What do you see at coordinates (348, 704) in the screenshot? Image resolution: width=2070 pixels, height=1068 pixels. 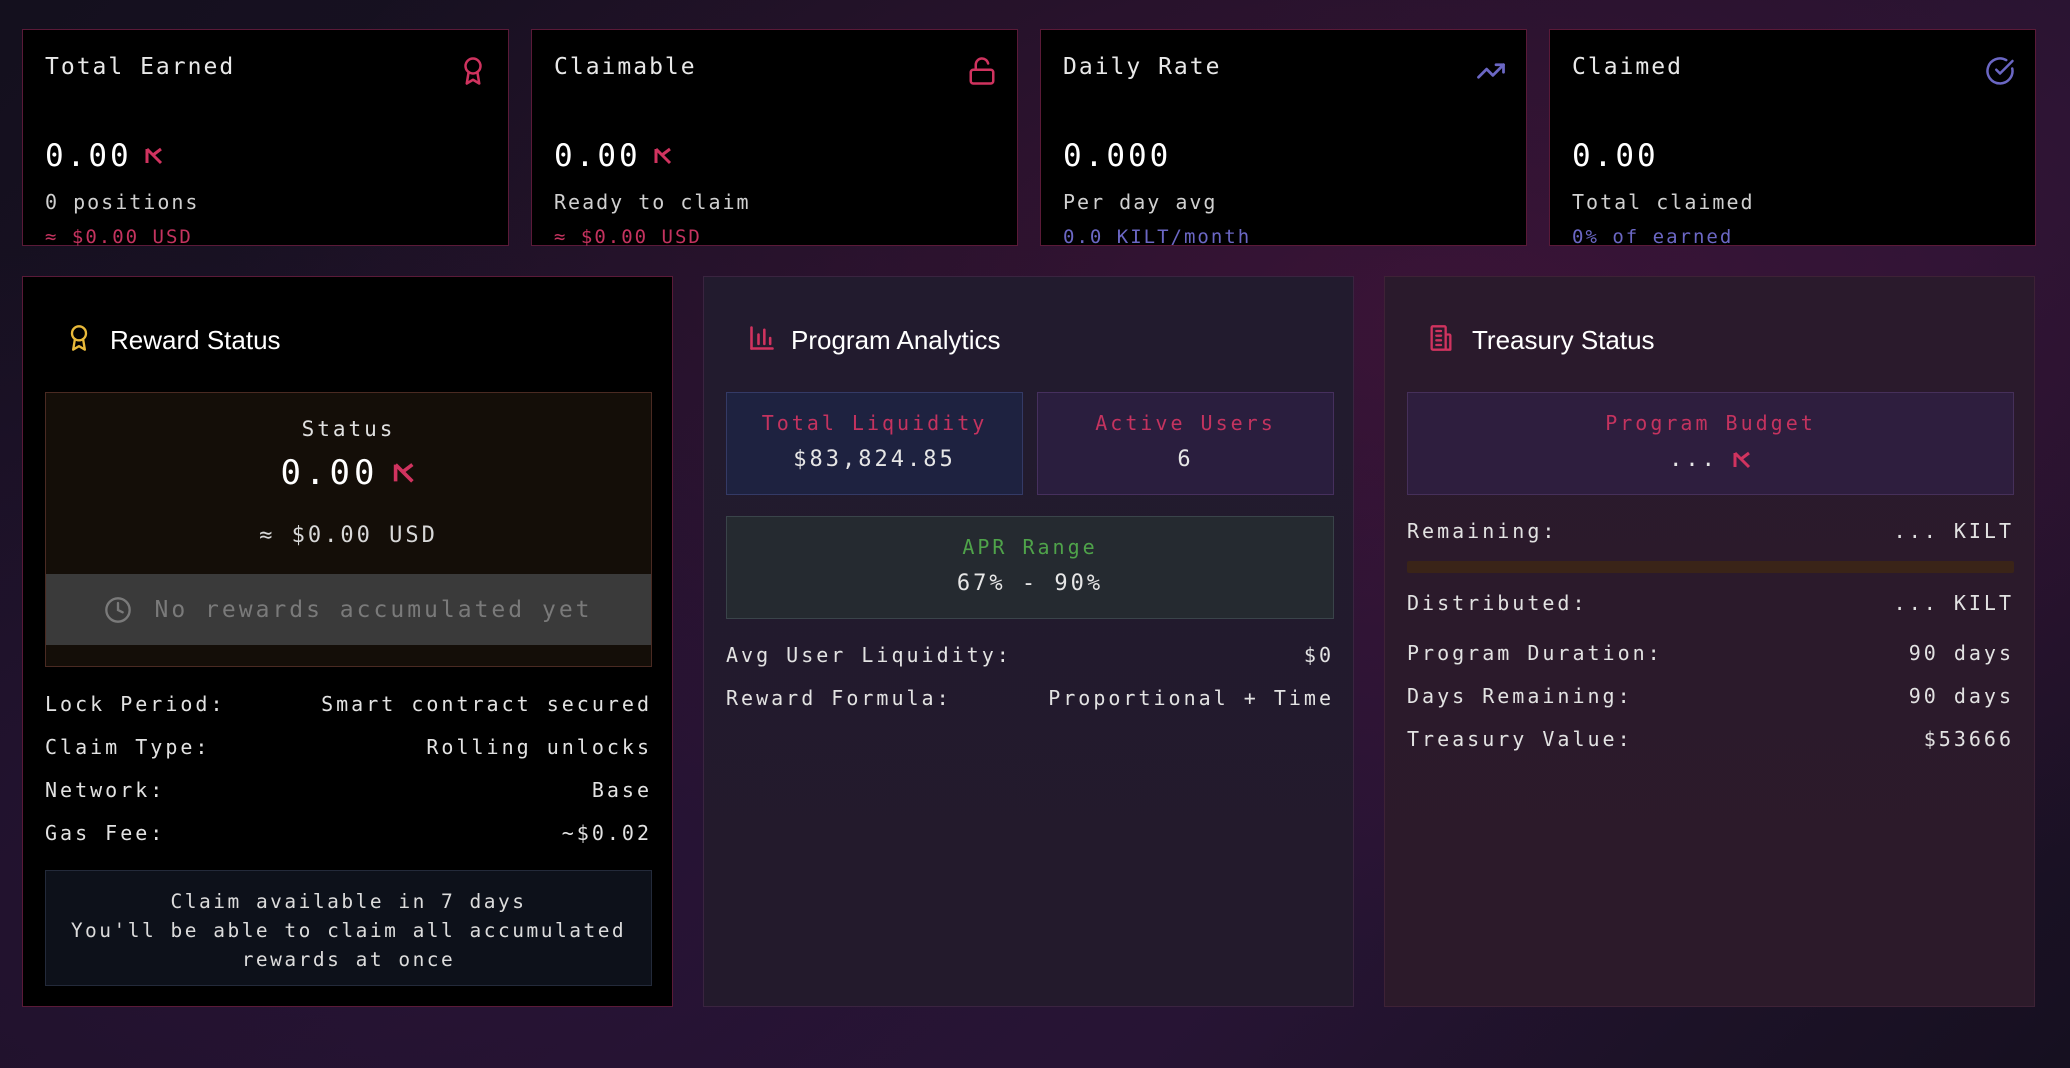 I see `info-row-lock-period: Lock Period: Smart contract secured` at bounding box center [348, 704].